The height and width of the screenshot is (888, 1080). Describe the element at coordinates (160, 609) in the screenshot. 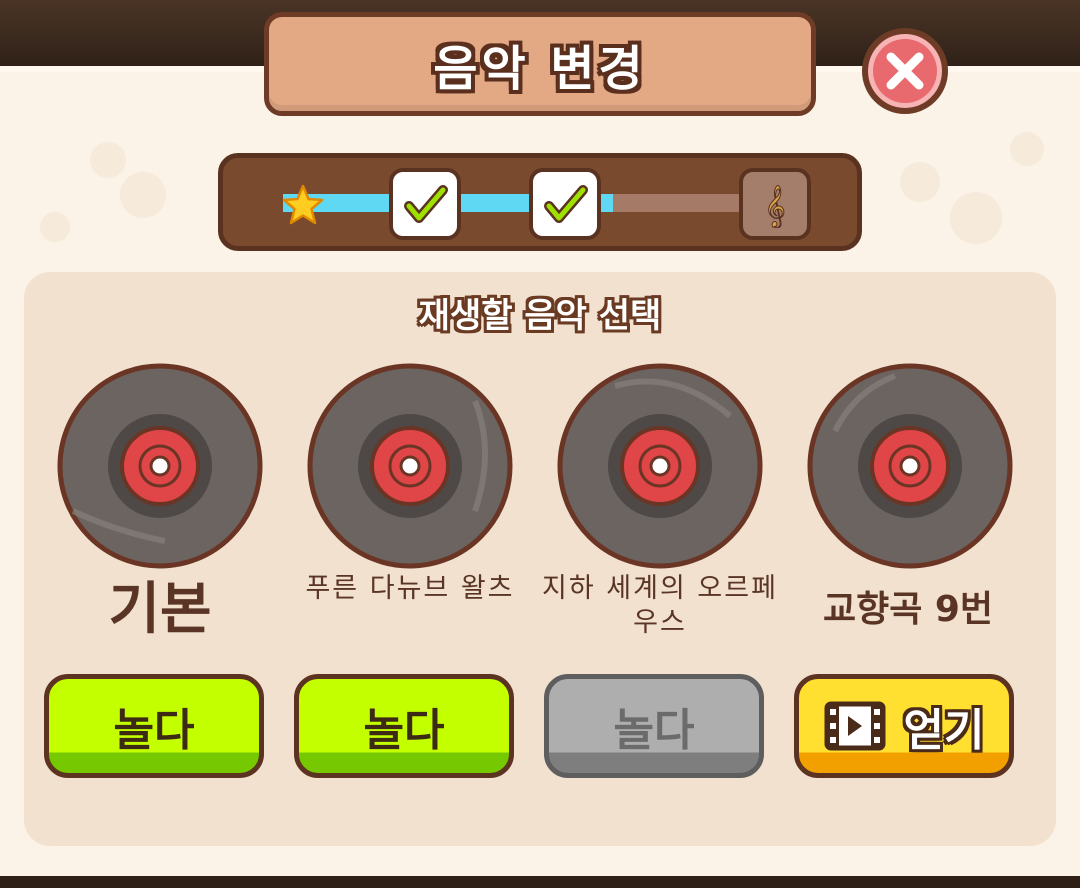

I see `track-name: 기본` at that location.